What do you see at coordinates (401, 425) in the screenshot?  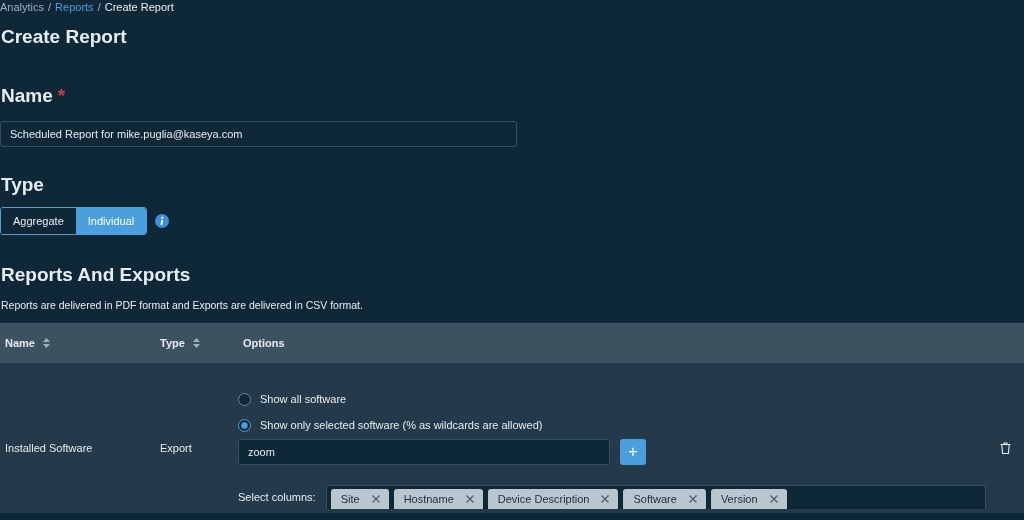 I see `radio-label: Show only selected software (% as wildcards are allowed)` at bounding box center [401, 425].